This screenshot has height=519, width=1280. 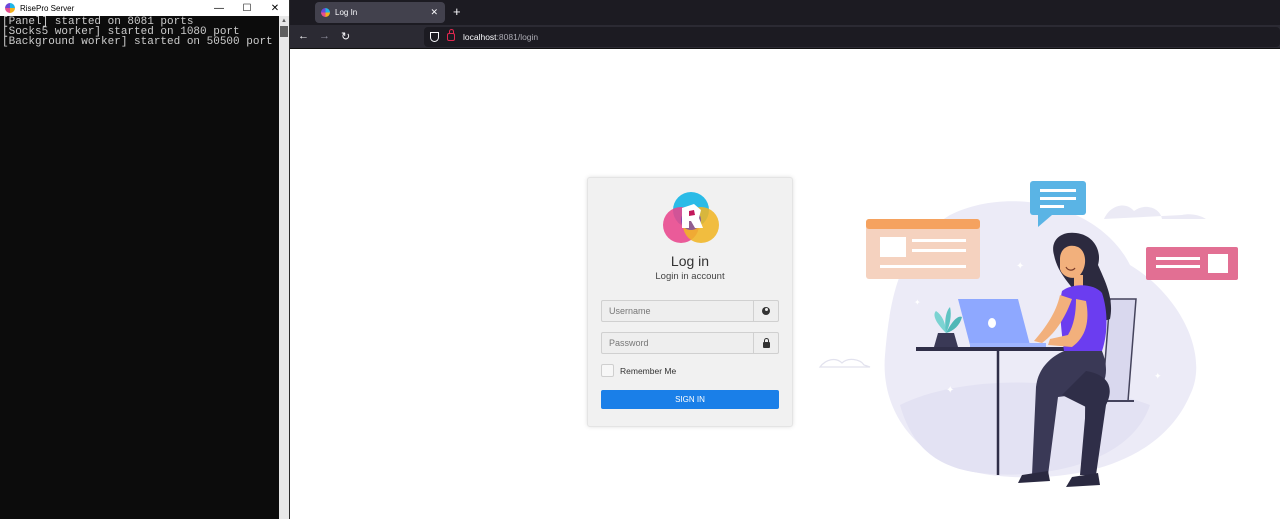 What do you see at coordinates (517, 37) in the screenshot?
I see `url-path: :8081/login` at bounding box center [517, 37].